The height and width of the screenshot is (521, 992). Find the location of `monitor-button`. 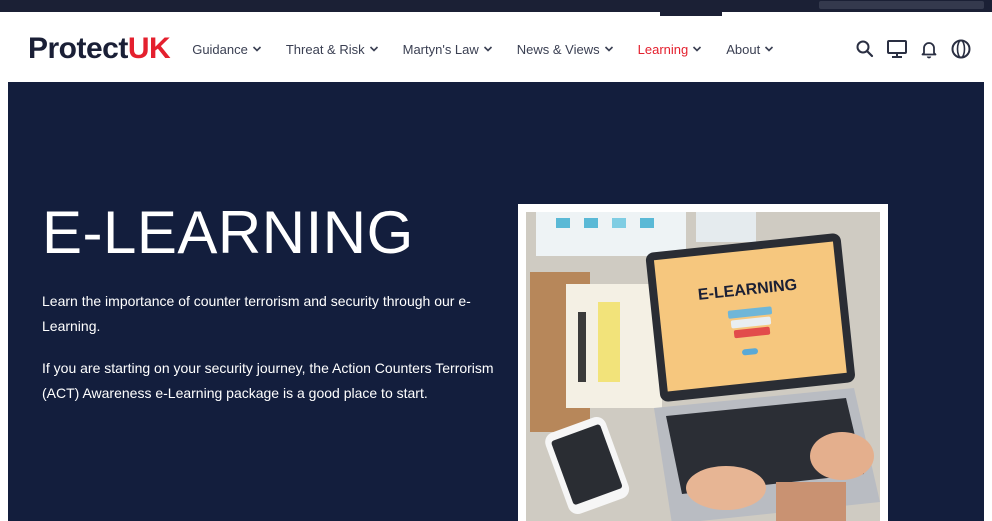

monitor-button is located at coordinates (897, 49).